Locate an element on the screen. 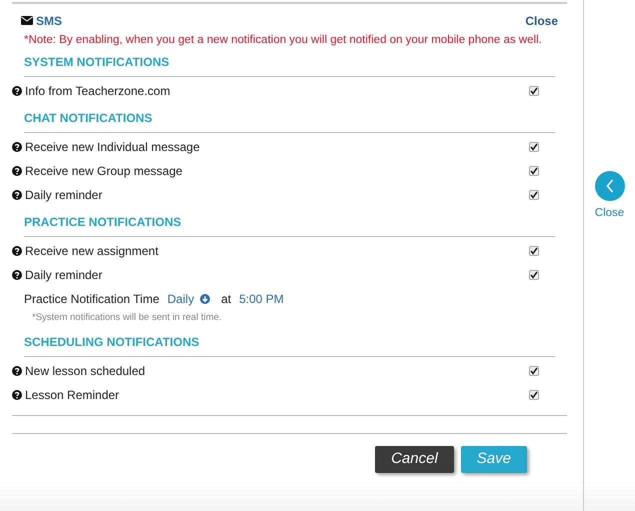 This screenshot has width=635, height=511. at-label: at is located at coordinates (226, 299).